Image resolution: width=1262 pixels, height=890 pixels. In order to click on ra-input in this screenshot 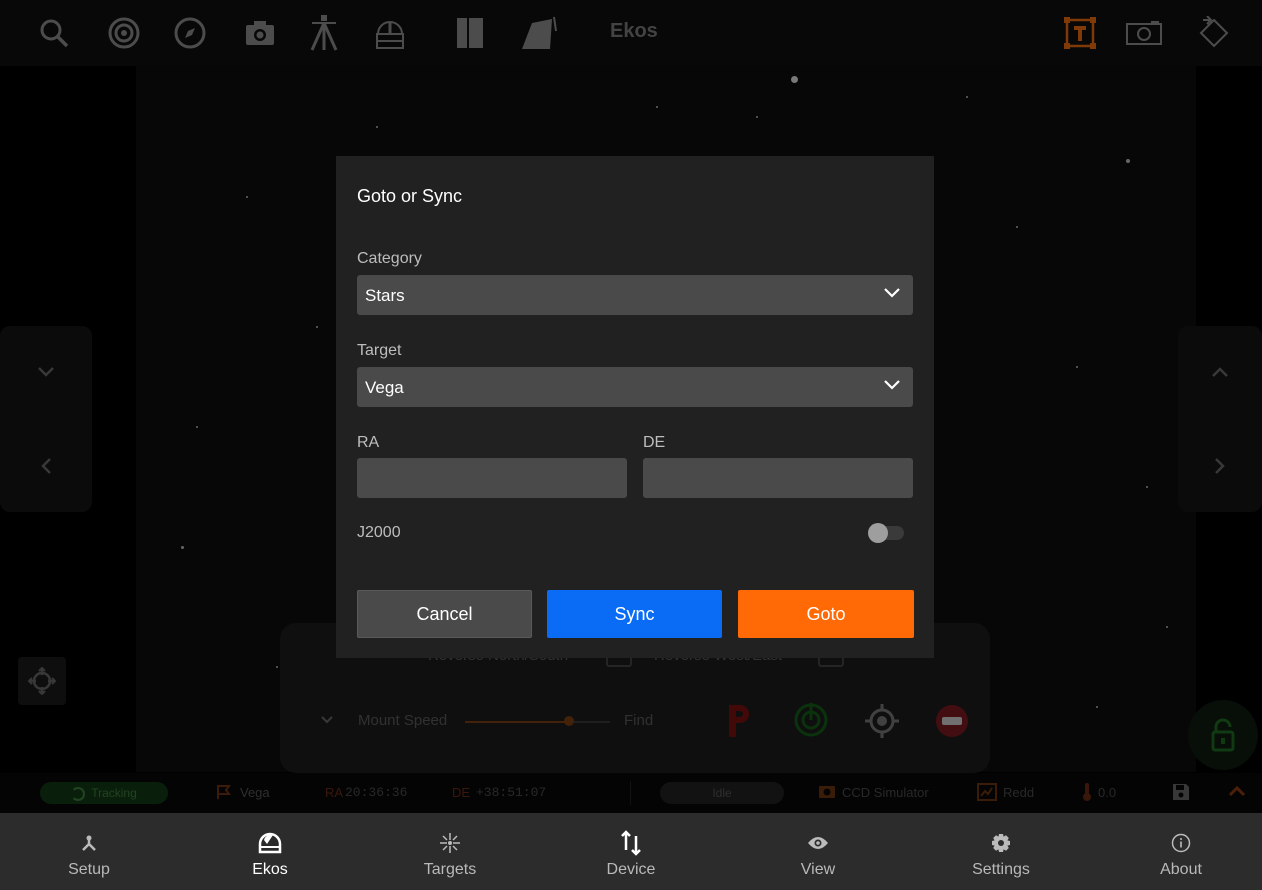, I will do `click(492, 478)`.